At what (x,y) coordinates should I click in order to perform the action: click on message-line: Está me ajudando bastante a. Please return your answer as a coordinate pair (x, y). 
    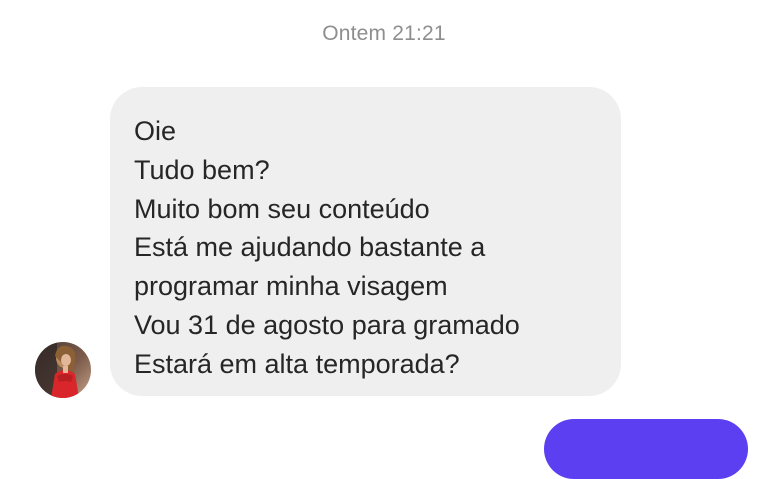
    Looking at the image, I should click on (310, 247).